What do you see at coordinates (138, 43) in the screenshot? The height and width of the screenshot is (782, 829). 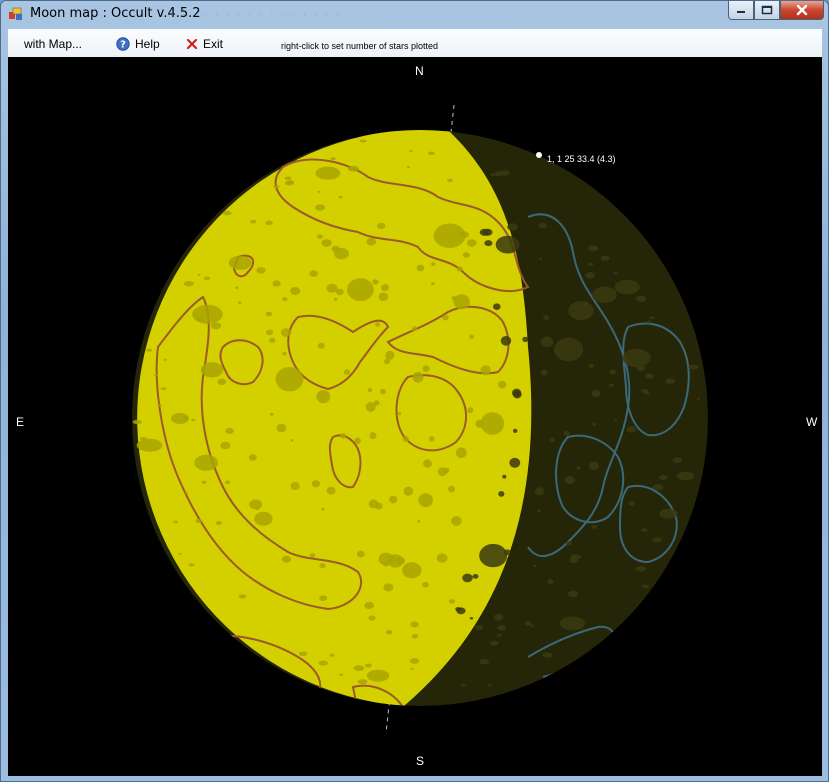 I see `menu-help: ? Help` at bounding box center [138, 43].